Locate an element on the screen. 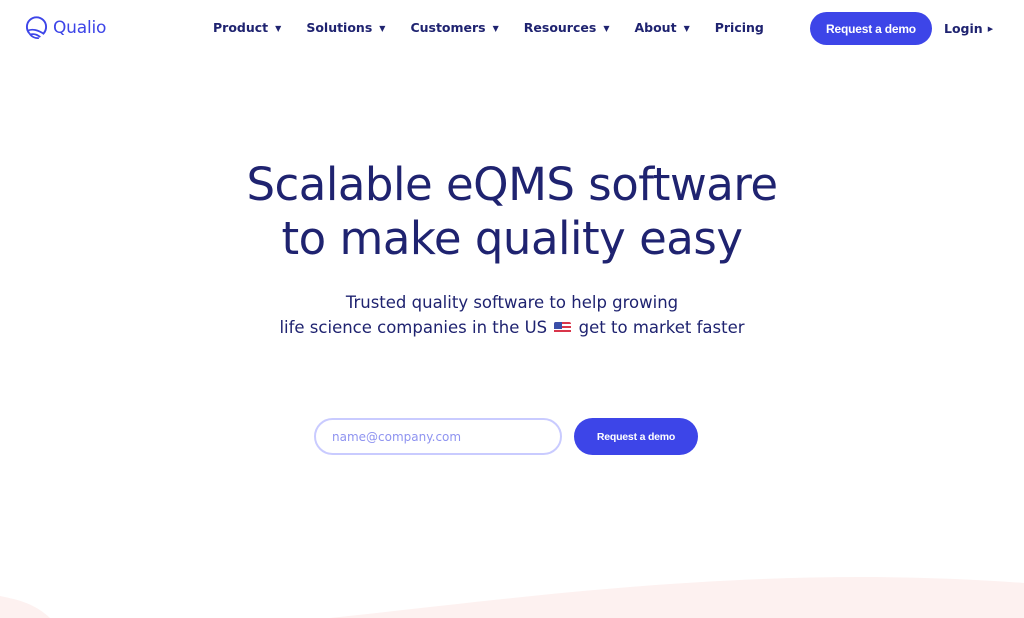 The height and width of the screenshot is (618, 1024). nav-item-label: Product is located at coordinates (241, 27).